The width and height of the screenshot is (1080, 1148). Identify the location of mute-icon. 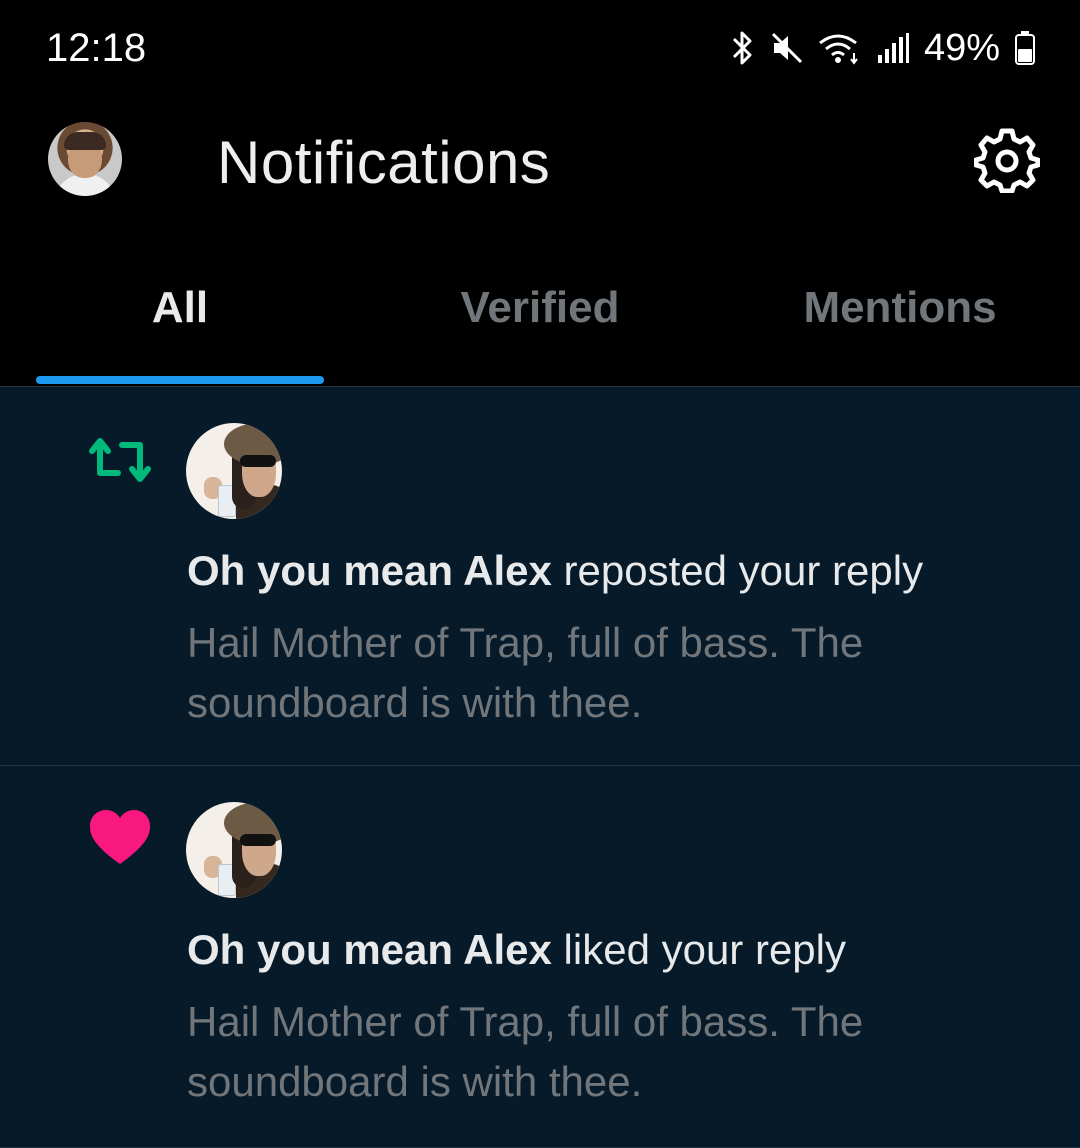
(786, 48).